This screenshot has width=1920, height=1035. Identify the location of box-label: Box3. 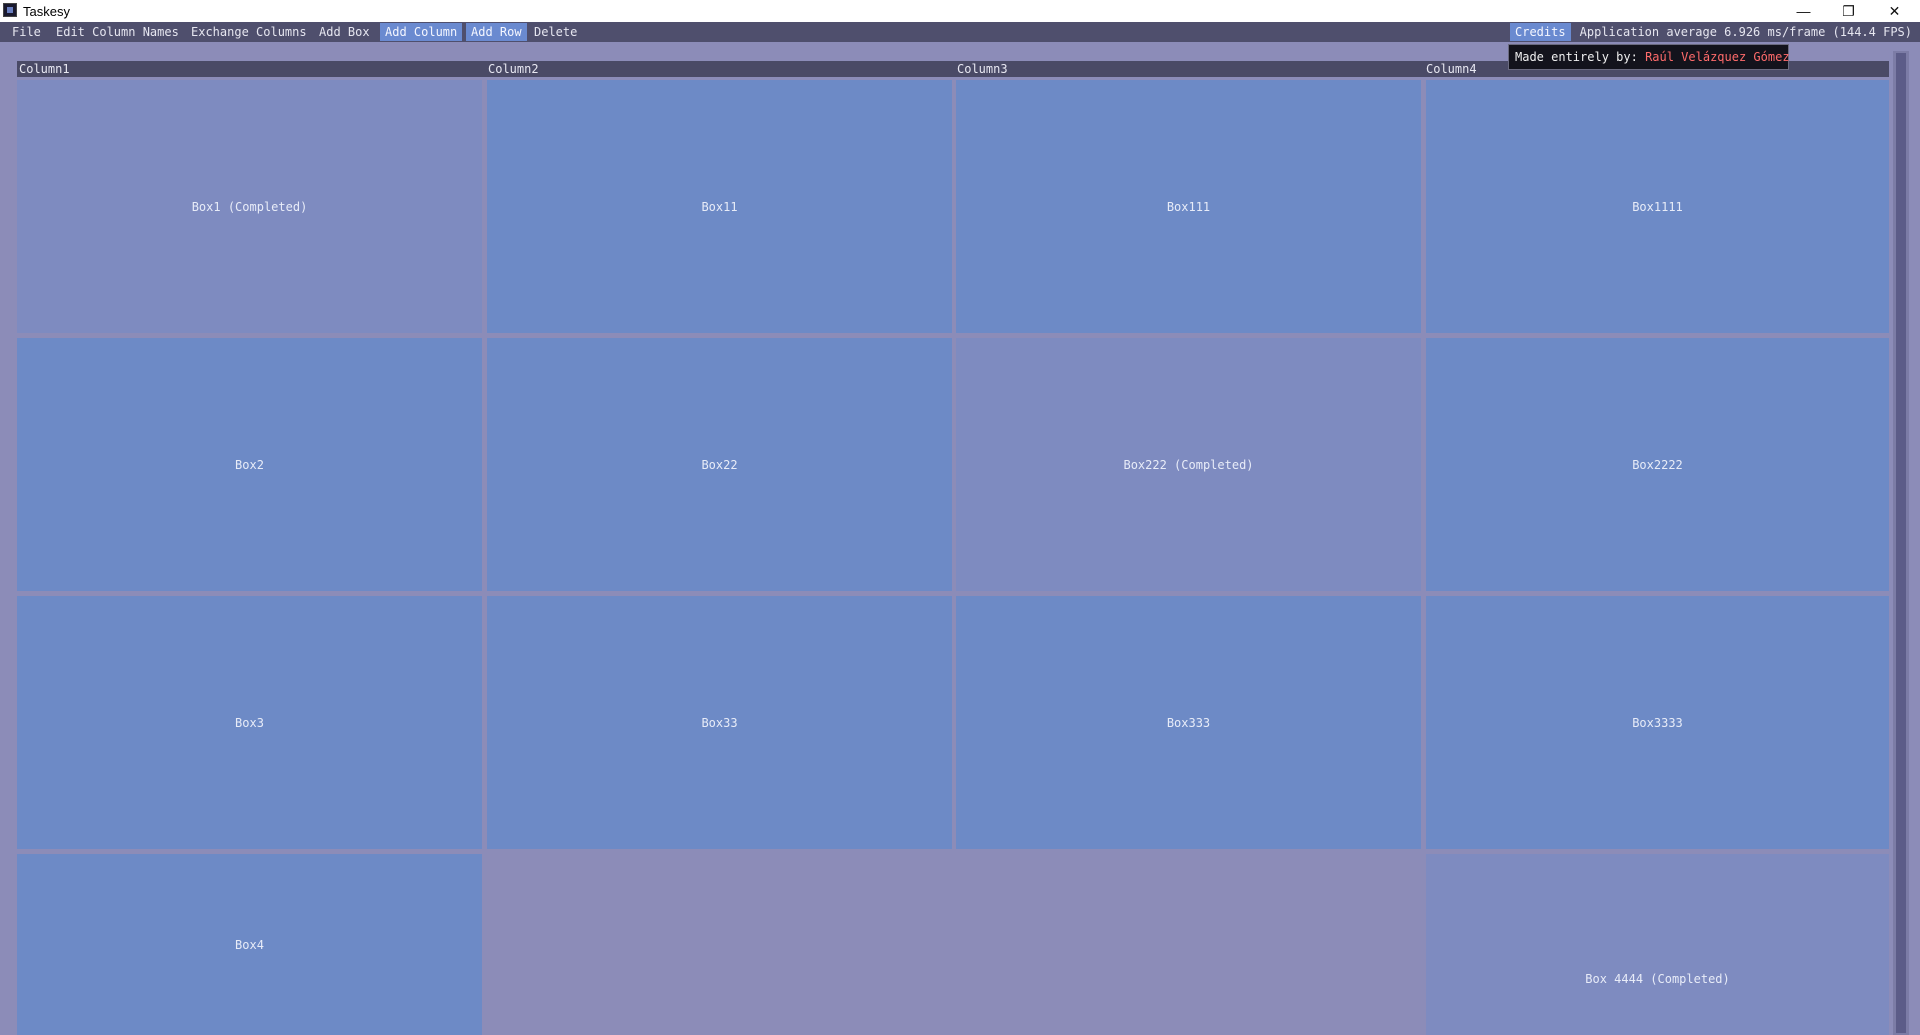
(249, 722).